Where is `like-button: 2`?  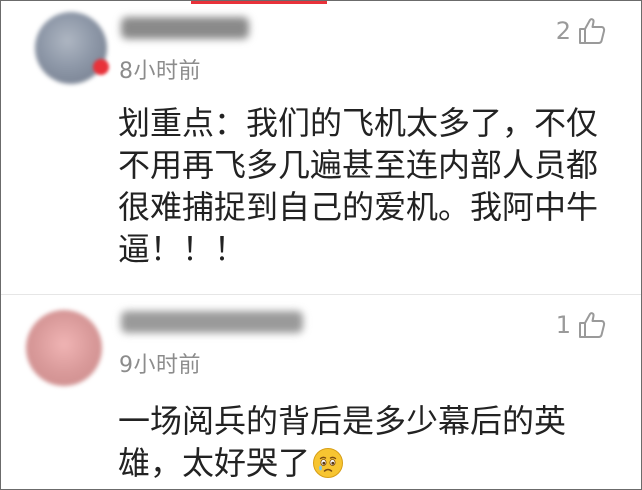
like-button: 2 is located at coordinates (581, 31).